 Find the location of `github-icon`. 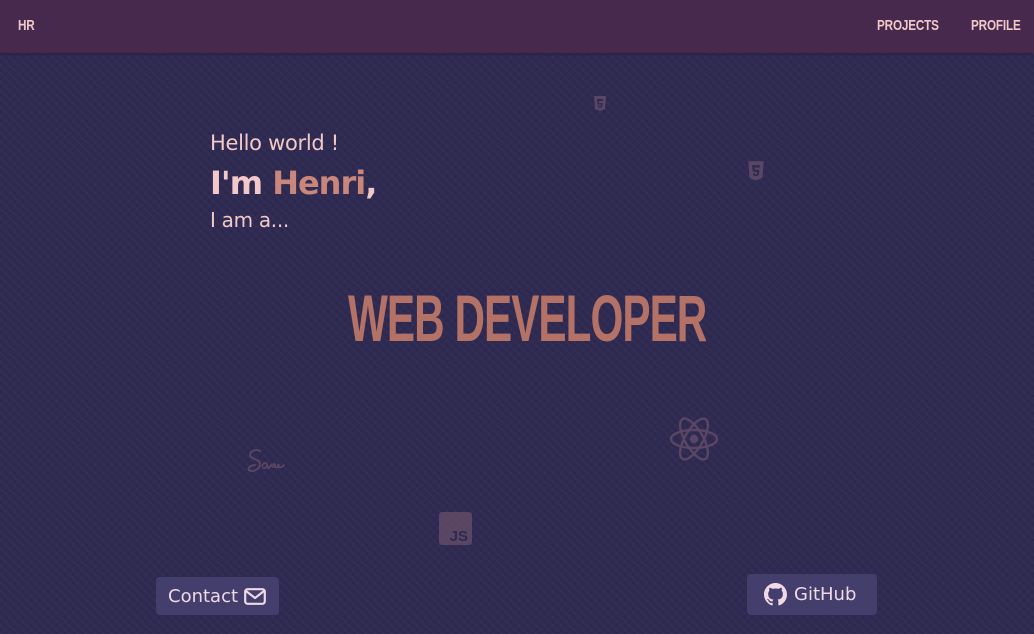

github-icon is located at coordinates (775, 594).